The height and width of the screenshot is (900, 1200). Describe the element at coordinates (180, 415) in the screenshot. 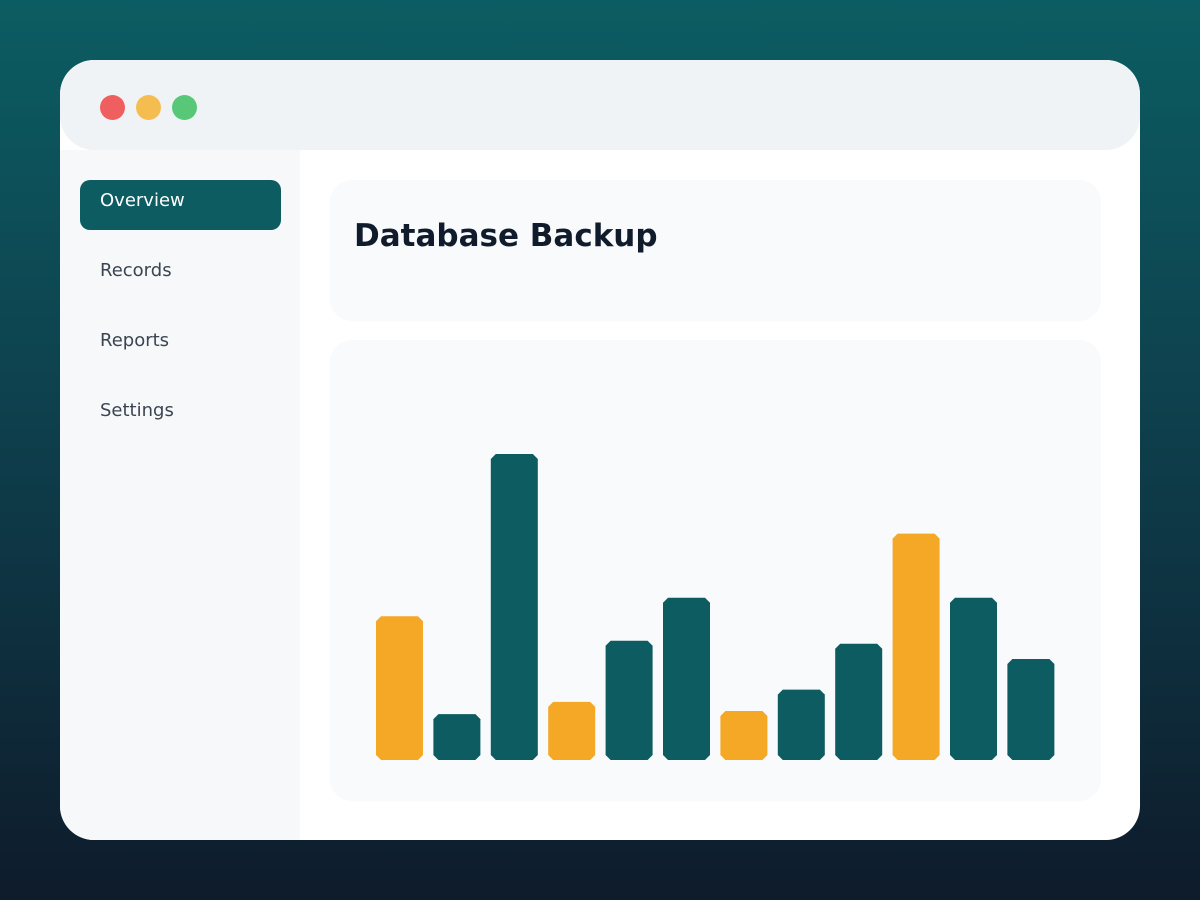

I see `sidebar-item-settings: Settings` at that location.